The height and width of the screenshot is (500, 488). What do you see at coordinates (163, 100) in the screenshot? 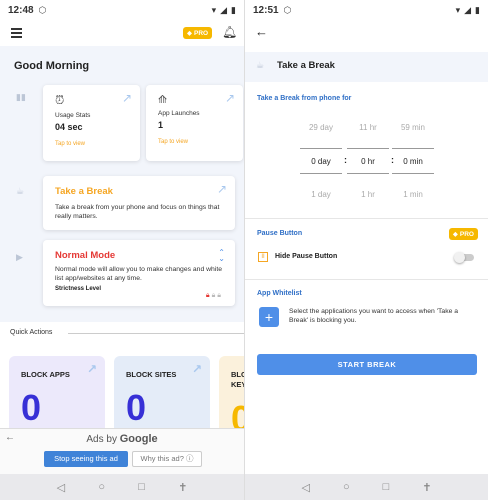
I see `rocket-icon: ⟰` at bounding box center [163, 100].